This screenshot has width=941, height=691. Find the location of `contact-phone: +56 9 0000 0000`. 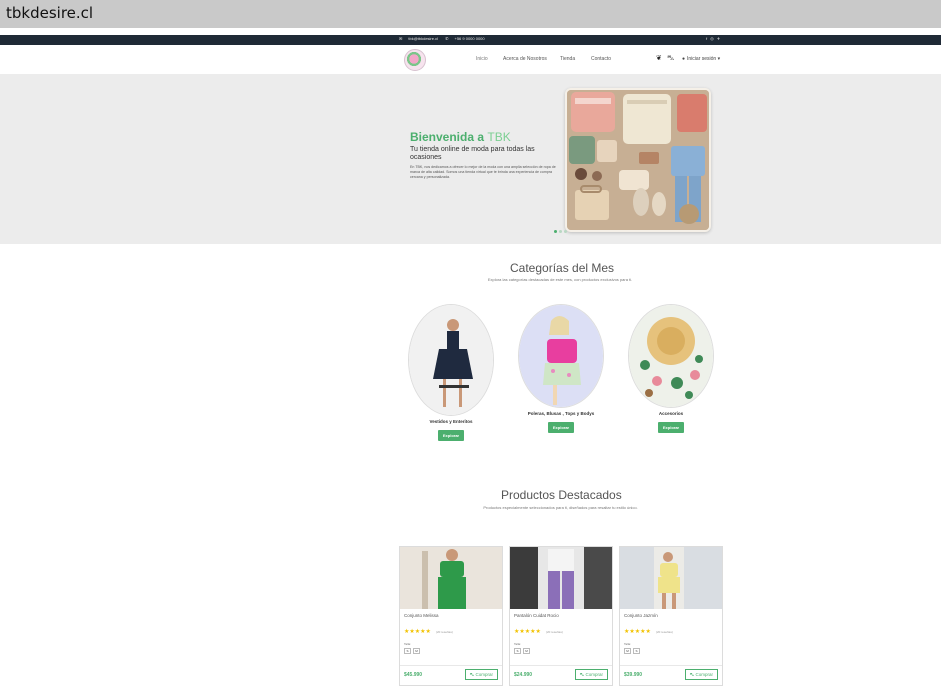

contact-phone: +56 9 0000 0000 is located at coordinates (469, 38).